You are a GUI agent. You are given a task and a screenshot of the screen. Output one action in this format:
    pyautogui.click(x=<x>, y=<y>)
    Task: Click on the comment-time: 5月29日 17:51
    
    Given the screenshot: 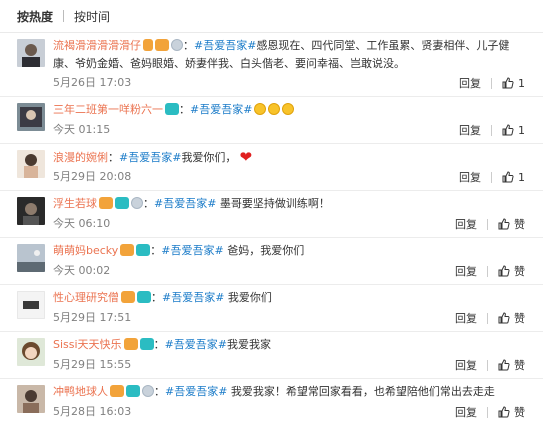 What is the action you would take?
    pyautogui.click(x=92, y=317)
    